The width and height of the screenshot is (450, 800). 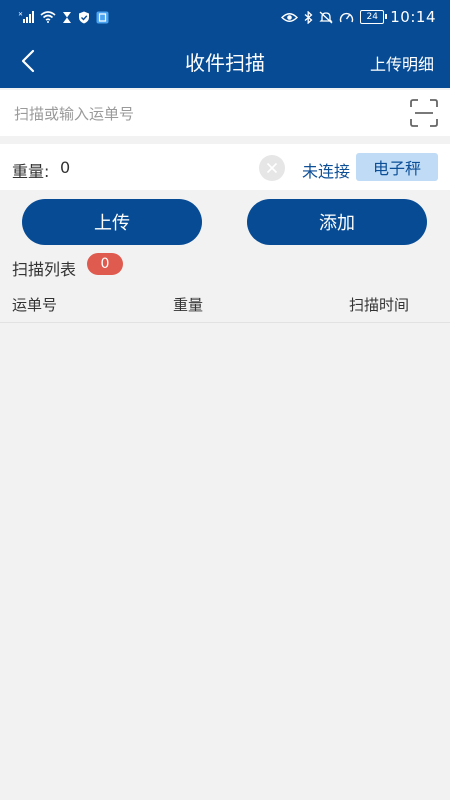 What do you see at coordinates (225, 17) in the screenshot?
I see `status-bar: ✕ 24 10:14` at bounding box center [225, 17].